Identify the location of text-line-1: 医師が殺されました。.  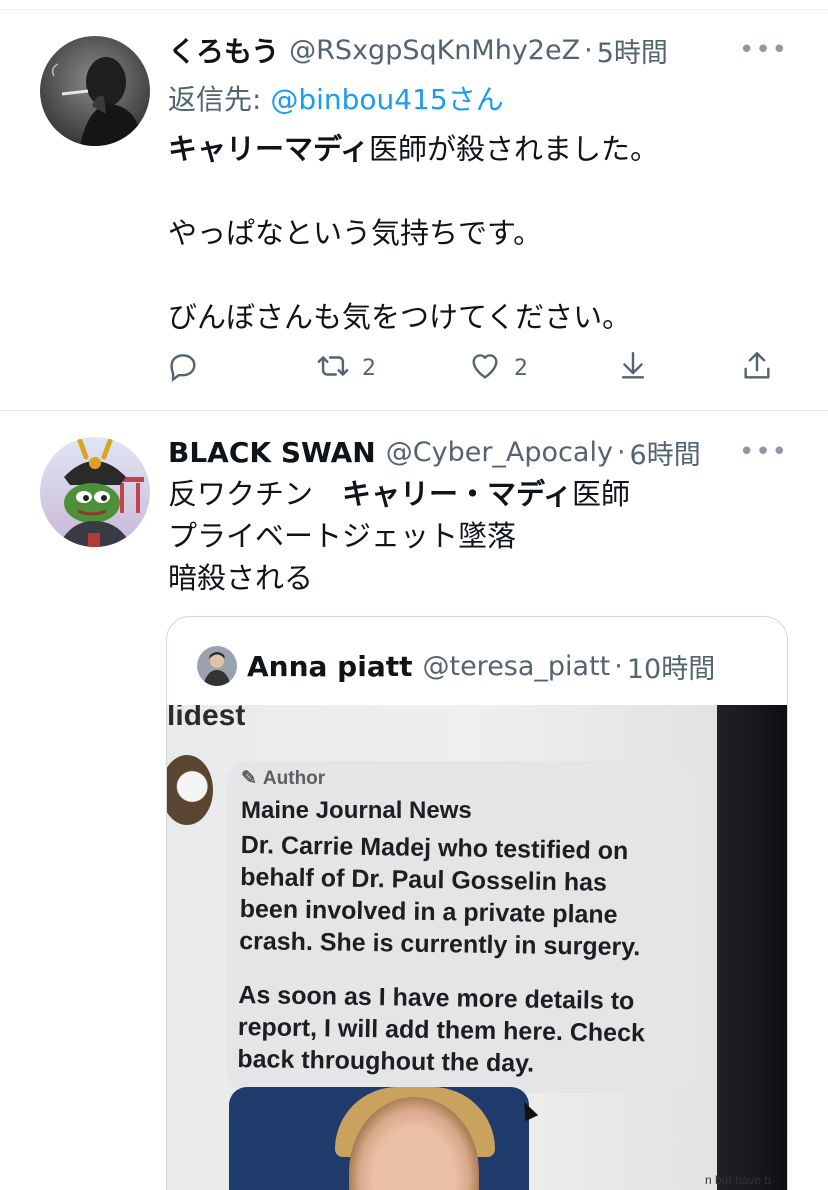
(513, 149).